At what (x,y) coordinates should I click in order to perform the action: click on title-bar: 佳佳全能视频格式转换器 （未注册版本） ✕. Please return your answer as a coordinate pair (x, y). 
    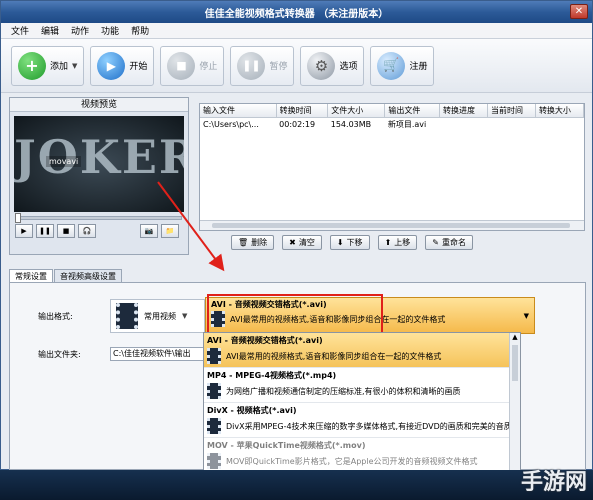
    Looking at the image, I should click on (296, 12).